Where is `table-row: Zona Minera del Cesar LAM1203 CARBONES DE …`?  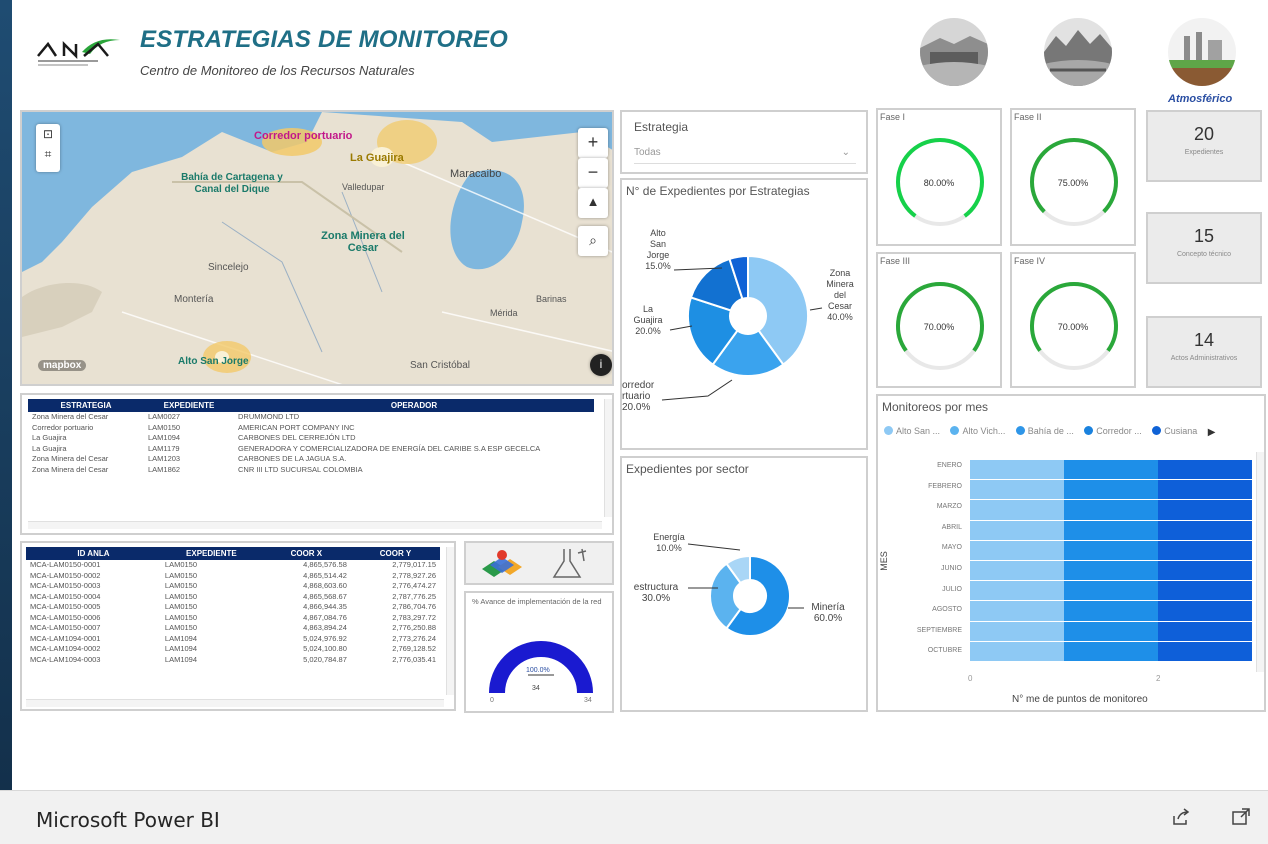 table-row: Zona Minera del Cesar LAM1203 CARBONES DE … is located at coordinates (311, 459).